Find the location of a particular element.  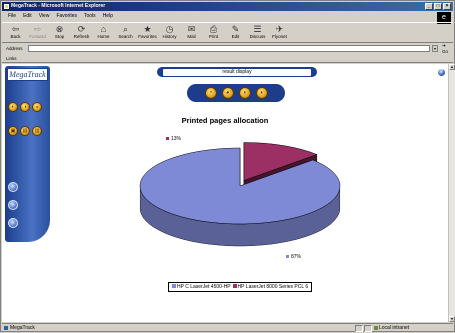

toolbar-button-label: Discuss is located at coordinates (257, 36).